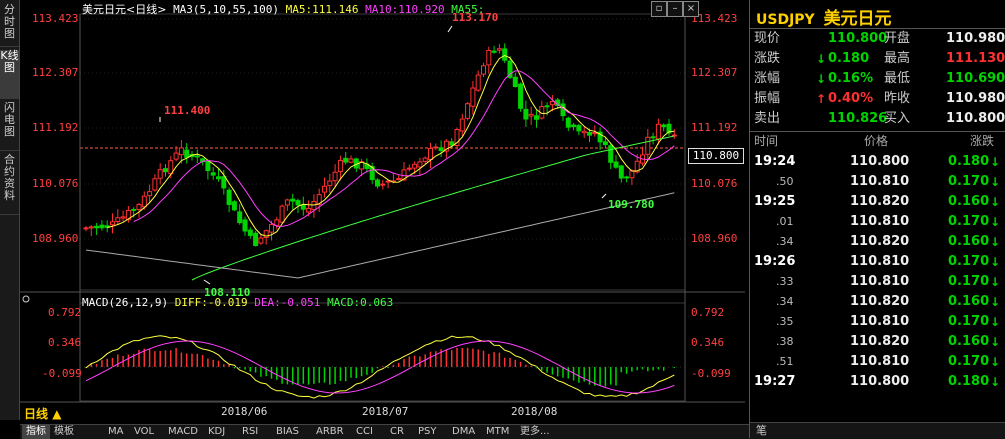 This screenshot has height=439, width=1005. What do you see at coordinates (785, 20) in the screenshot?
I see `symbol-code: USDJPY` at bounding box center [785, 20].